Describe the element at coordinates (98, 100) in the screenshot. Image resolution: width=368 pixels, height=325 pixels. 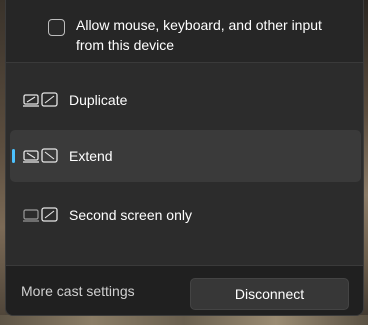
I see `mode-duplicate-label: Duplicate` at that location.